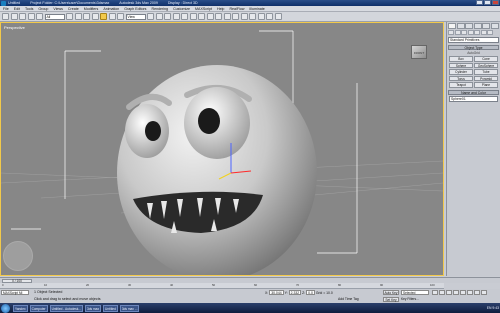 This screenshot has height=313, width=500. What do you see at coordinates (18, 256) in the screenshot?
I see `steering-wheel` at bounding box center [18, 256].